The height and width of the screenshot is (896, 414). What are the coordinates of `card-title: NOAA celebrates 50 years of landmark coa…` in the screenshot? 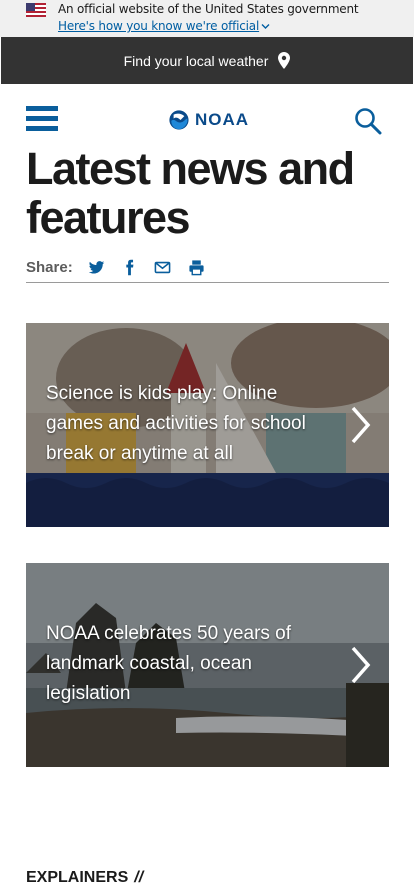 It's located at (191, 664).